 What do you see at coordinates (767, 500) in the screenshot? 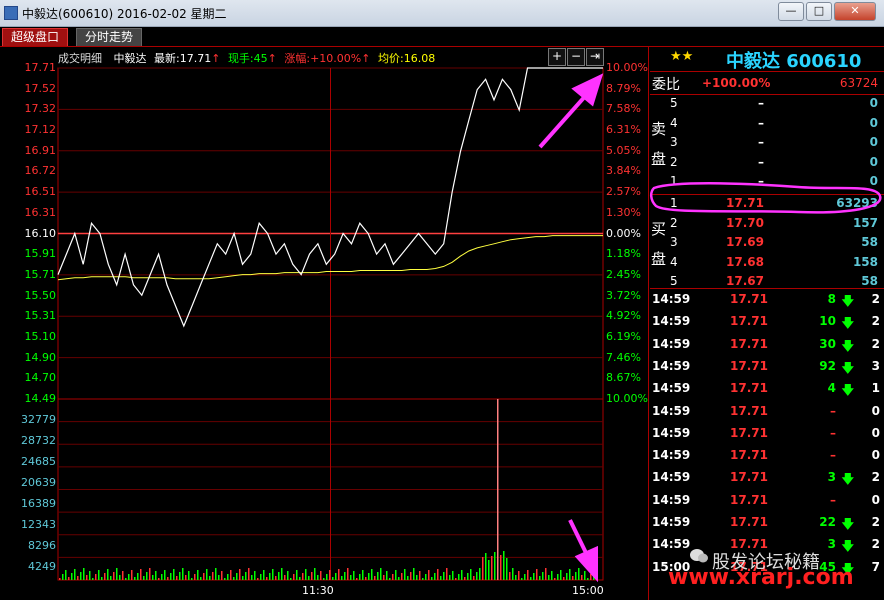
I see `tick-row: 14:59 17.71 – 0` at bounding box center [767, 500].